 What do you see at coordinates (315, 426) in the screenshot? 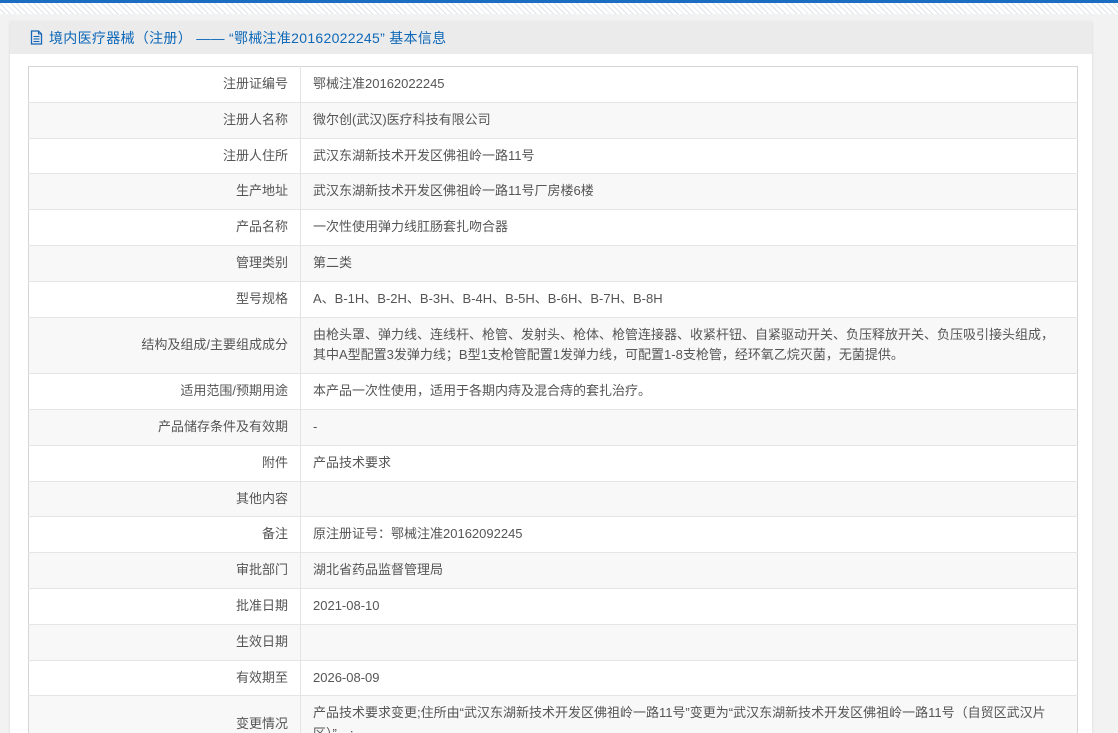
I see `row-value-text: -` at bounding box center [315, 426].